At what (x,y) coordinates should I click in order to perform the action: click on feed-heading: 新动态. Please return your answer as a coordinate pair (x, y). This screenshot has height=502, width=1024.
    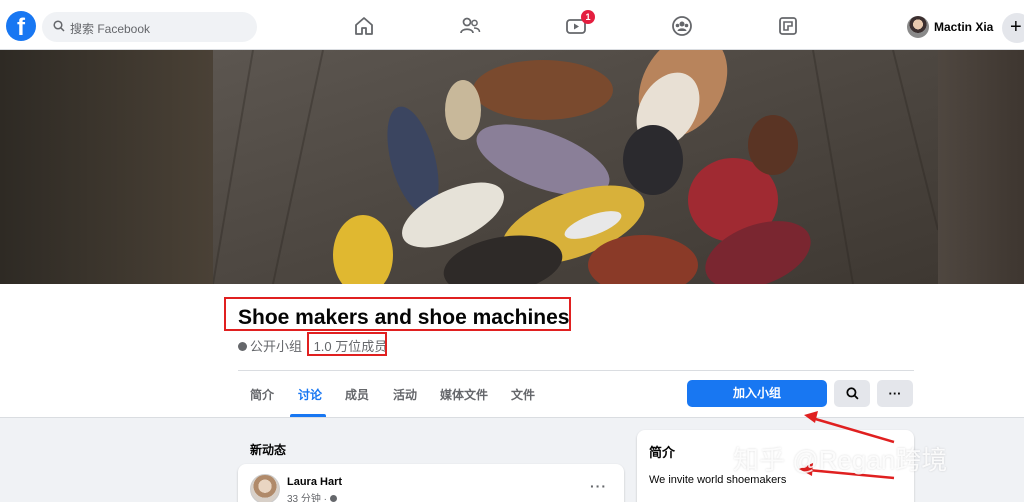
    Looking at the image, I should click on (268, 450).